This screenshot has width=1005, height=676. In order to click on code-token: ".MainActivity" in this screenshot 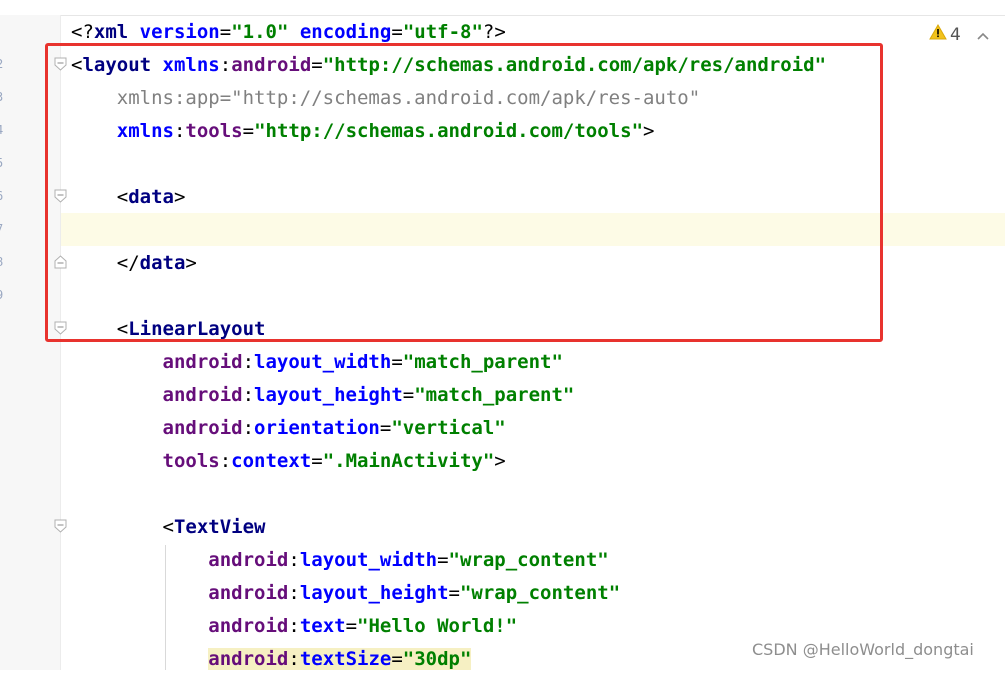, I will do `click(408, 461)`.